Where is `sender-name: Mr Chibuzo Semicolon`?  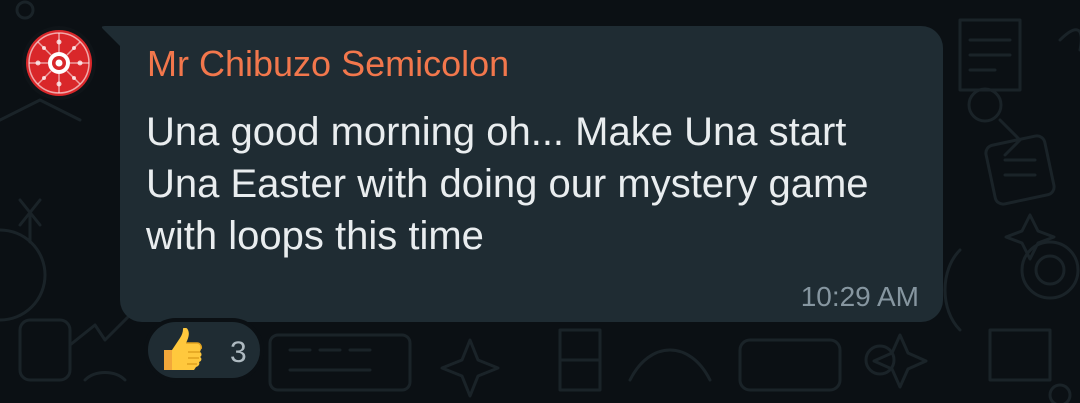 sender-name: Mr Chibuzo Semicolon is located at coordinates (328, 64).